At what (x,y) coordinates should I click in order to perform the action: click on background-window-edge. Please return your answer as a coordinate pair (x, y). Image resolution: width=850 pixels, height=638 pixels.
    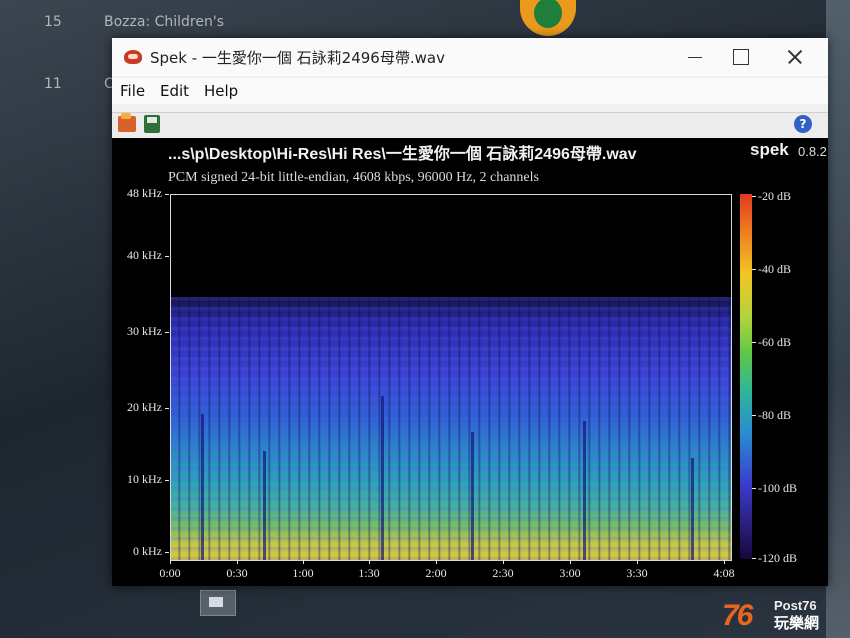
    Looking at the image, I should click on (838, 319).